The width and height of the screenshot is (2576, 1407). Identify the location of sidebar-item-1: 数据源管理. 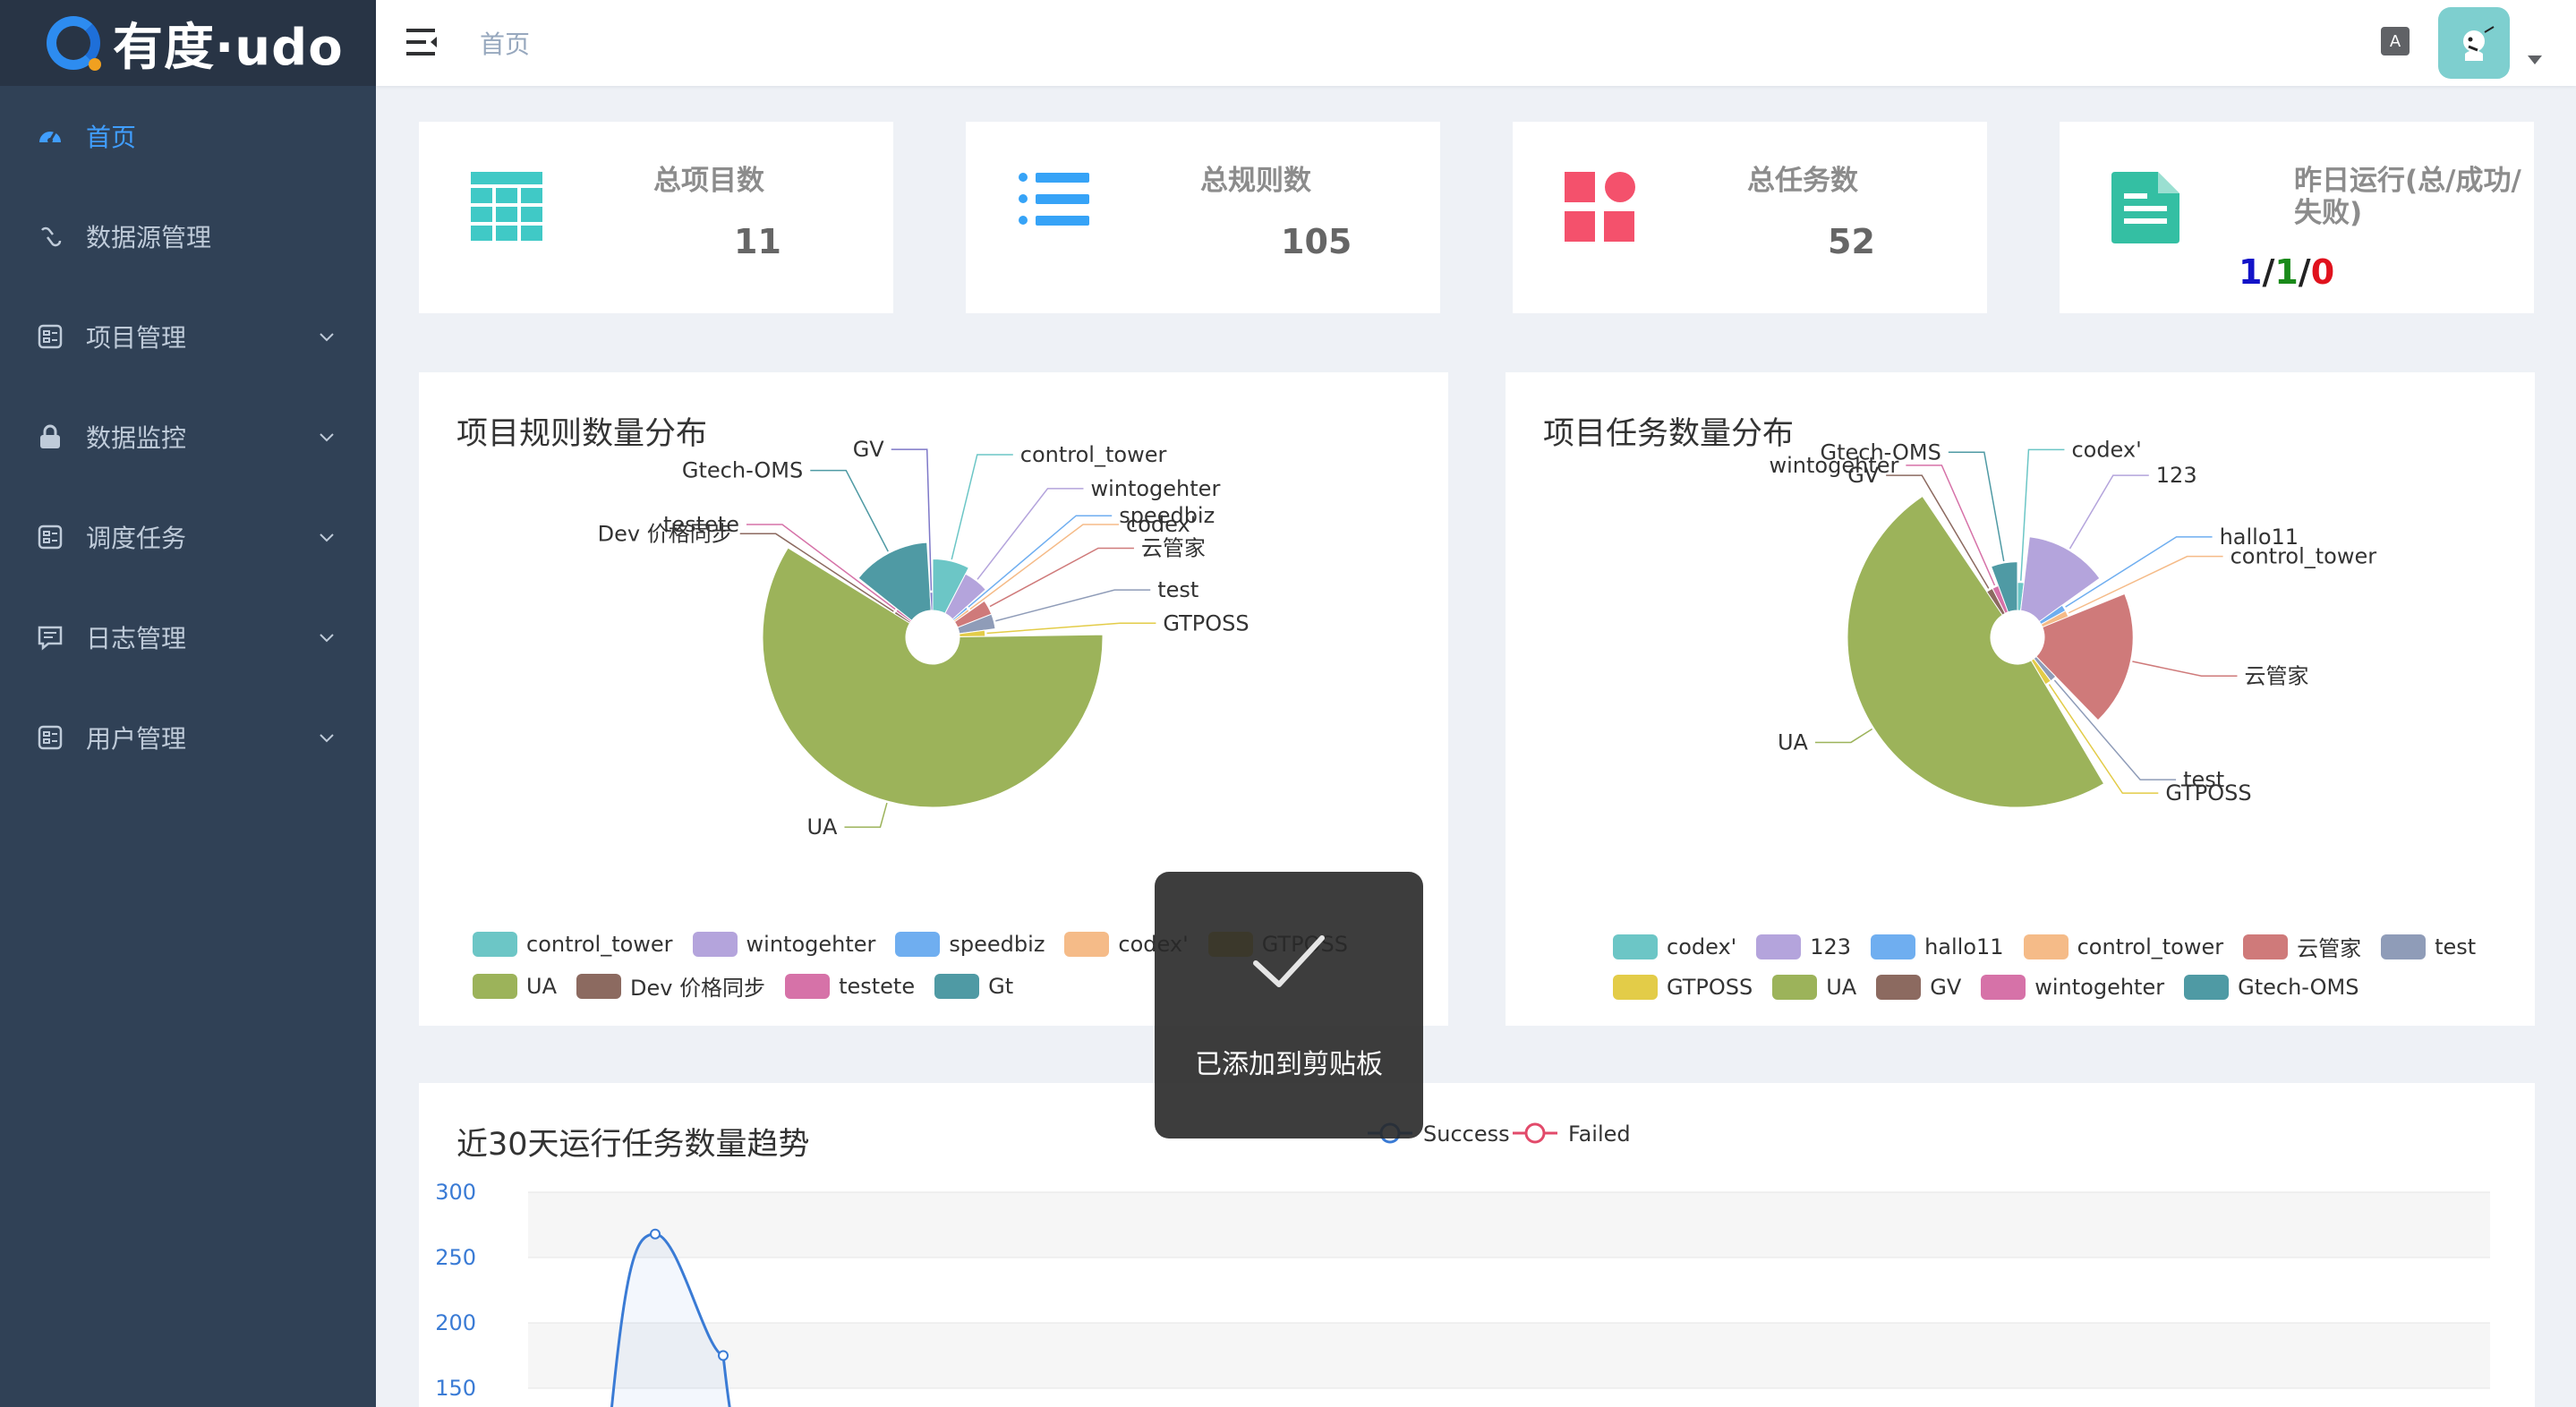
(188, 236).